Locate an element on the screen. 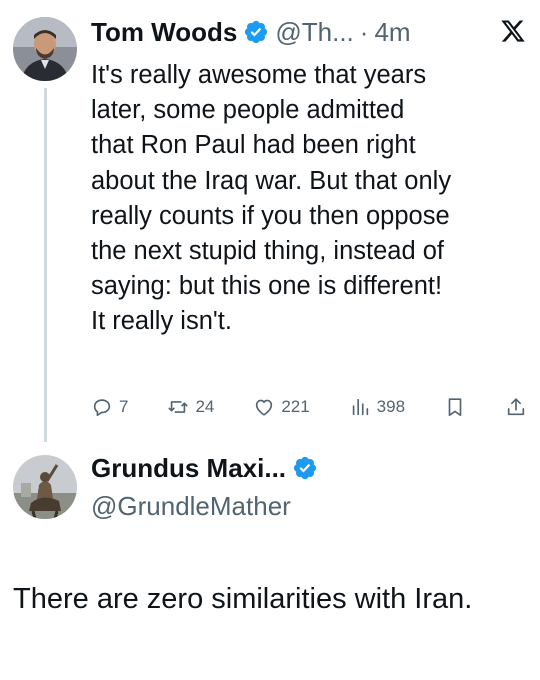 The image size is (540, 680). like-button: 221 is located at coordinates (281, 407).